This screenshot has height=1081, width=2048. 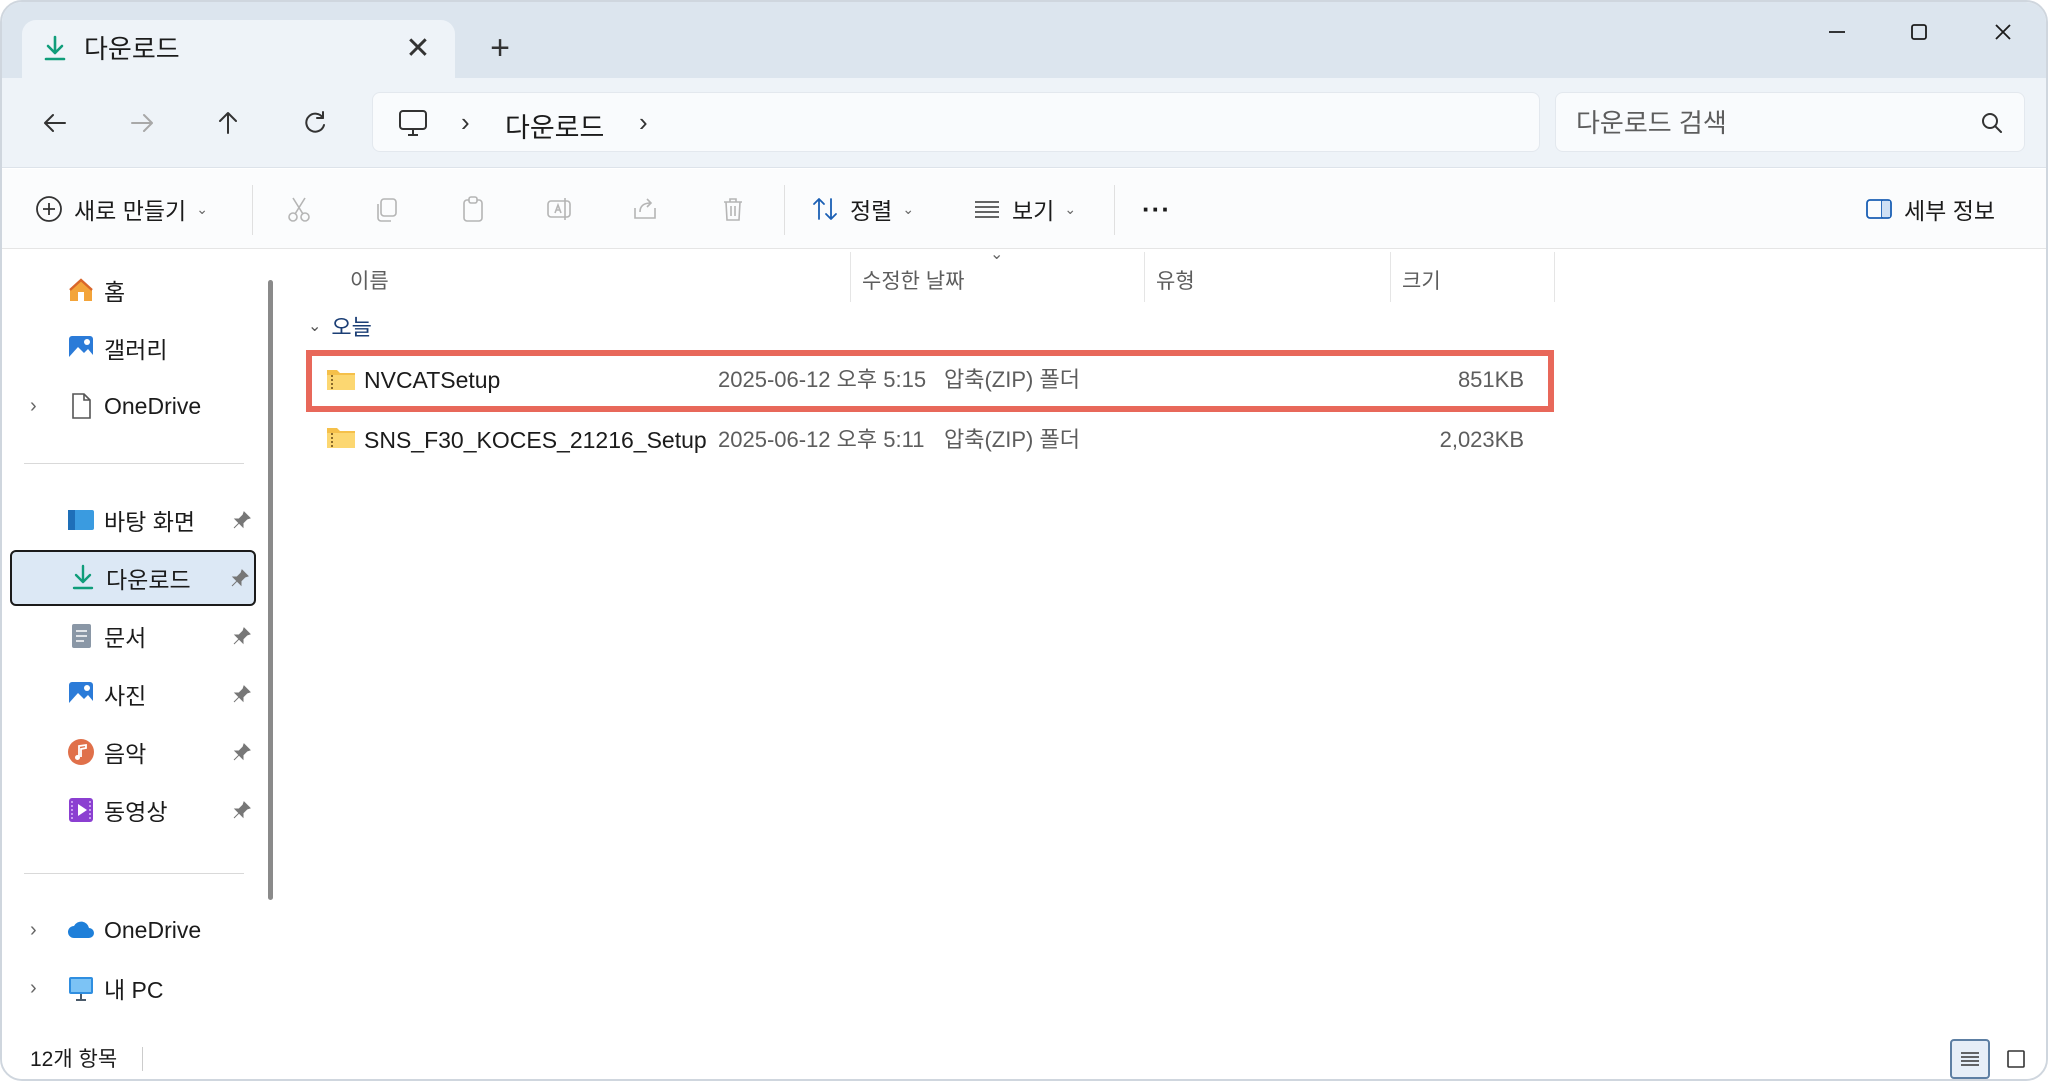 I want to click on sidebar-item-label: 동영상, so click(x=136, y=812).